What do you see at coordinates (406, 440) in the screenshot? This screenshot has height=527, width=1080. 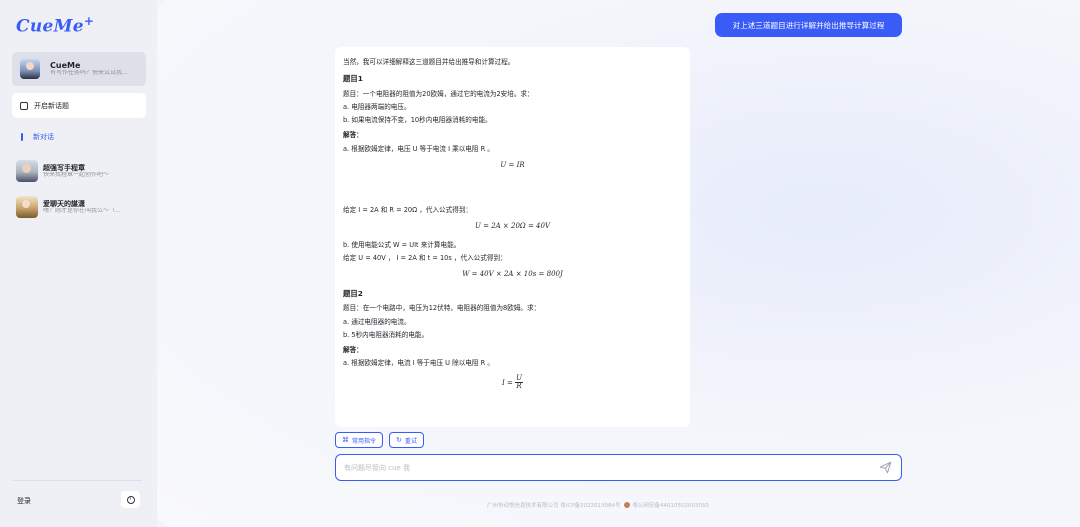 I see `retry-button: ↻ 重试` at bounding box center [406, 440].